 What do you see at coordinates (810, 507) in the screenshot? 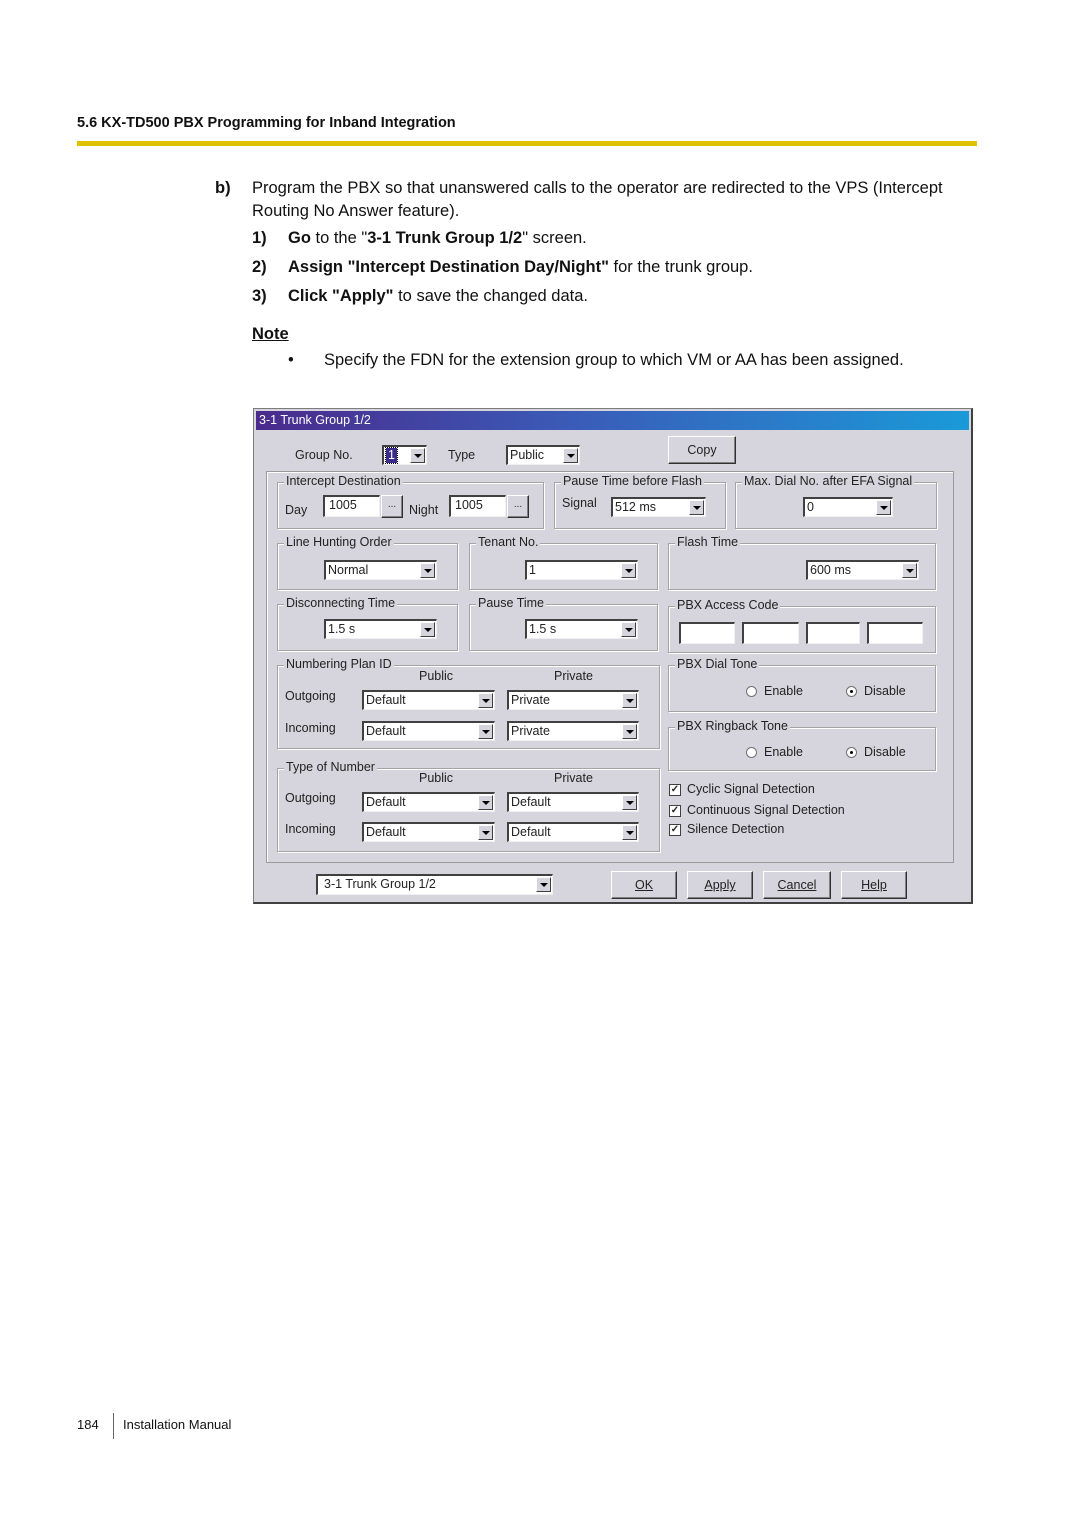
I see `select-value: 0` at bounding box center [810, 507].